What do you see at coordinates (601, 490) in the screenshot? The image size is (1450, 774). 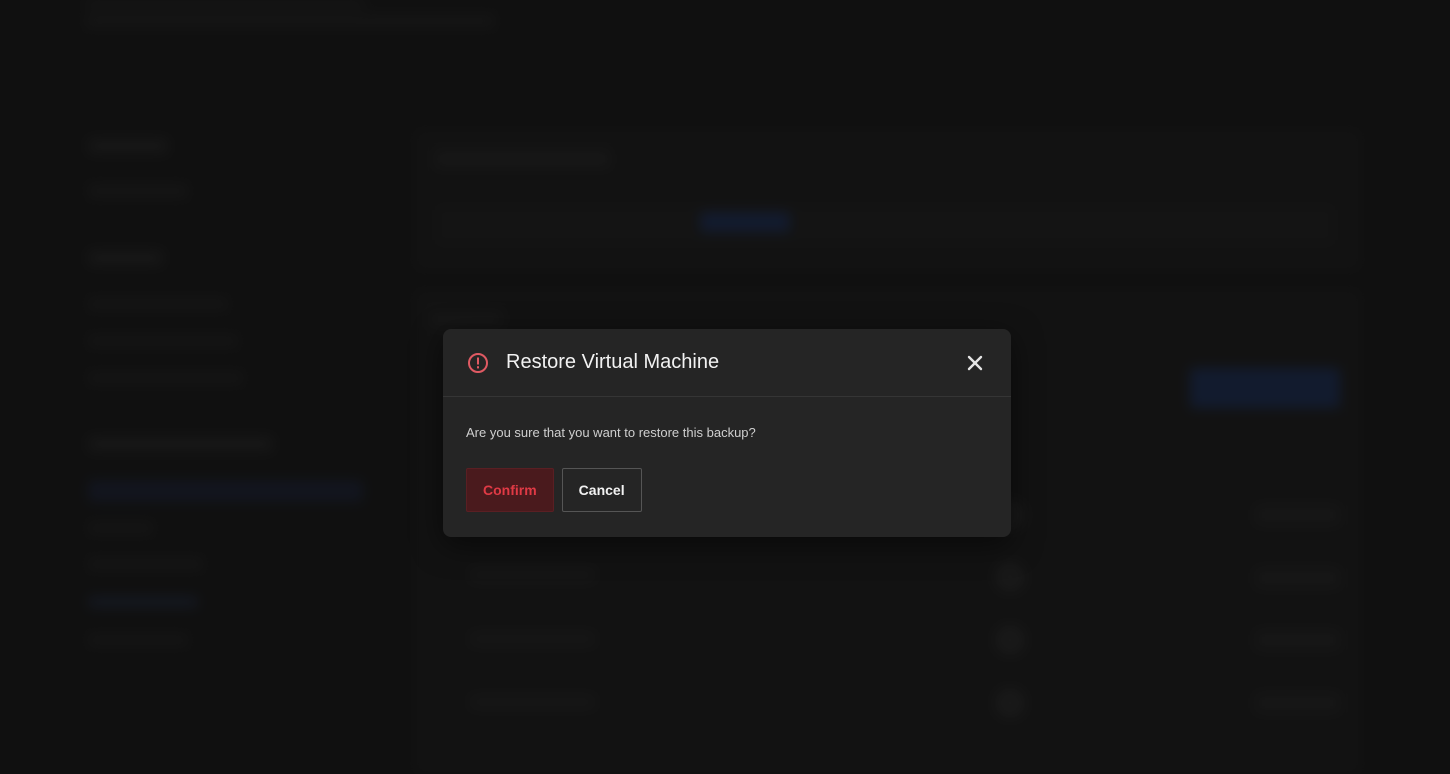 I see `cancel-button: Cancel` at bounding box center [601, 490].